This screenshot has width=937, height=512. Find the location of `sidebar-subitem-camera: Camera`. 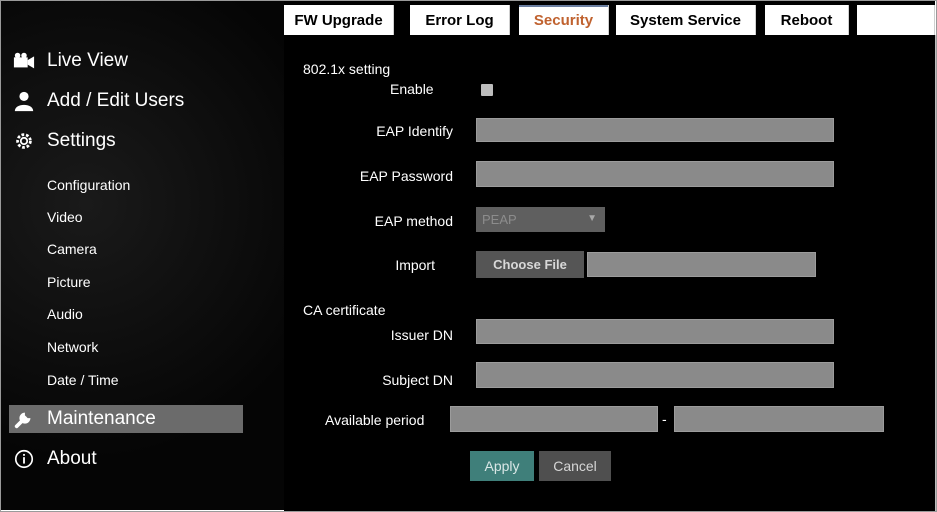

sidebar-subitem-camera: Camera is located at coordinates (72, 249).